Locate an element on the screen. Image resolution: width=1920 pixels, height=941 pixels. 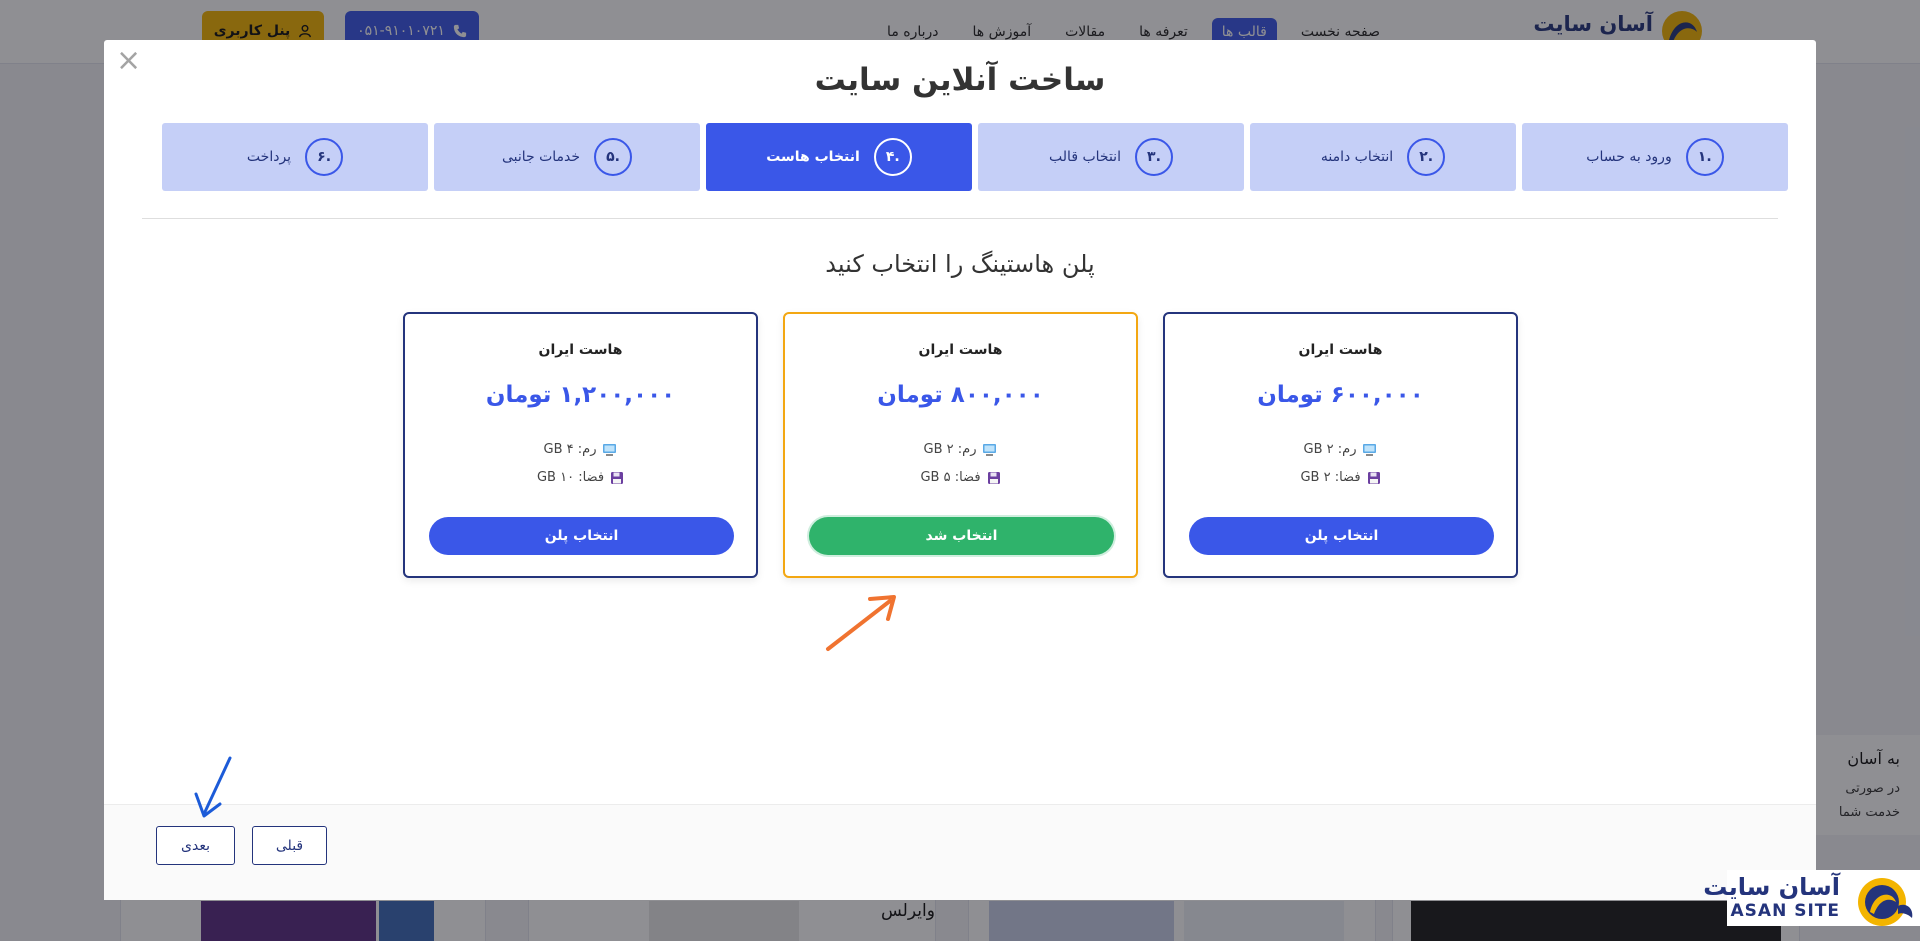
step-label: انتخاب هاست is located at coordinates (813, 157).